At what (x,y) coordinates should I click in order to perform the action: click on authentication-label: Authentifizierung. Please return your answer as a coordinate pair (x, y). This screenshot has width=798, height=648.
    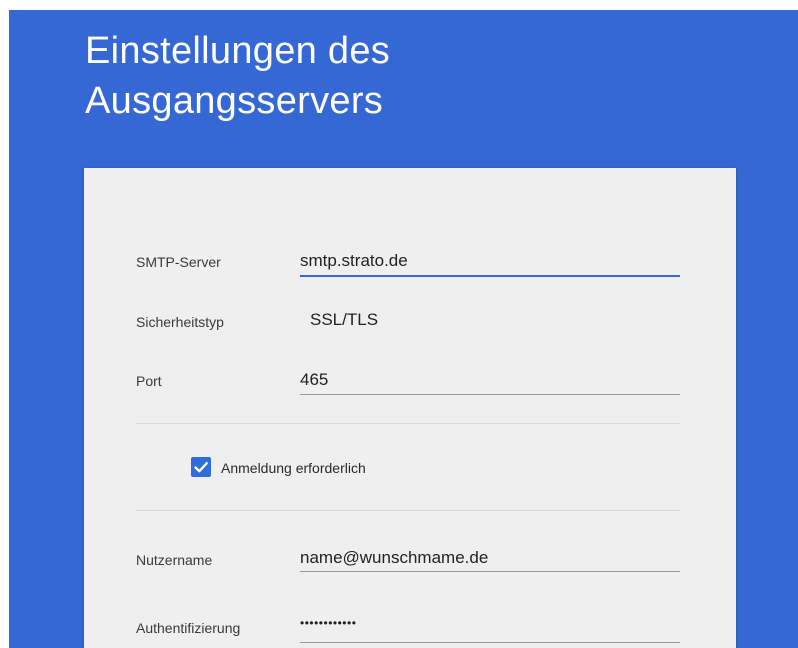
    Looking at the image, I should click on (188, 628).